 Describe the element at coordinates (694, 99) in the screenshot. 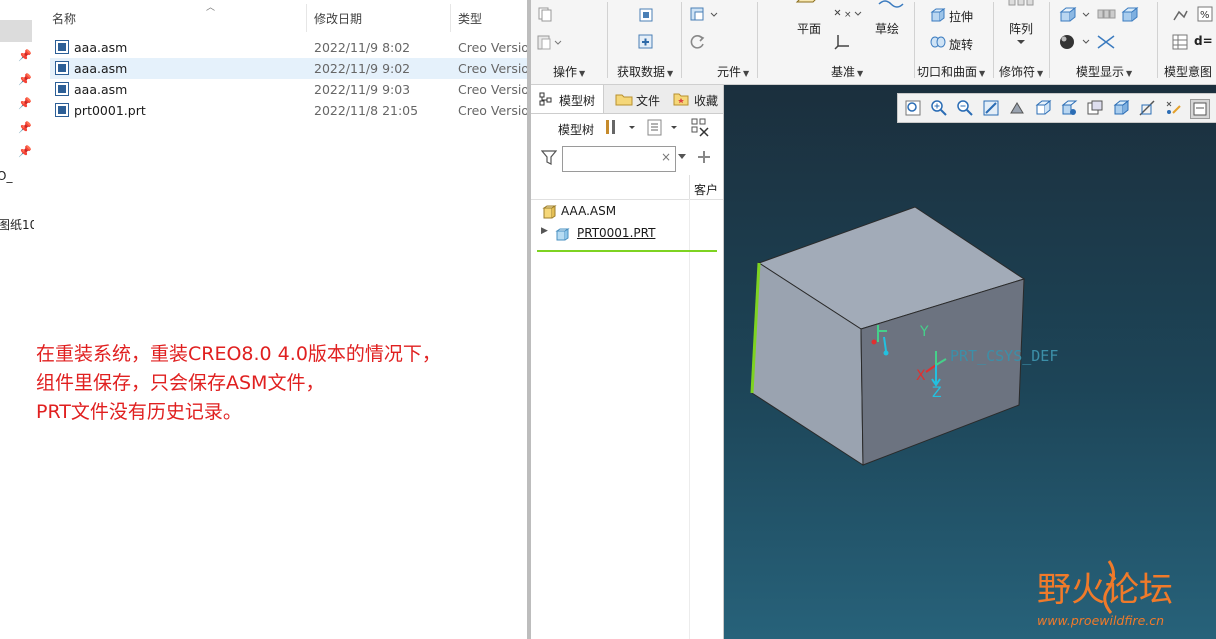

I see `tab-favorites: 收藏` at that location.